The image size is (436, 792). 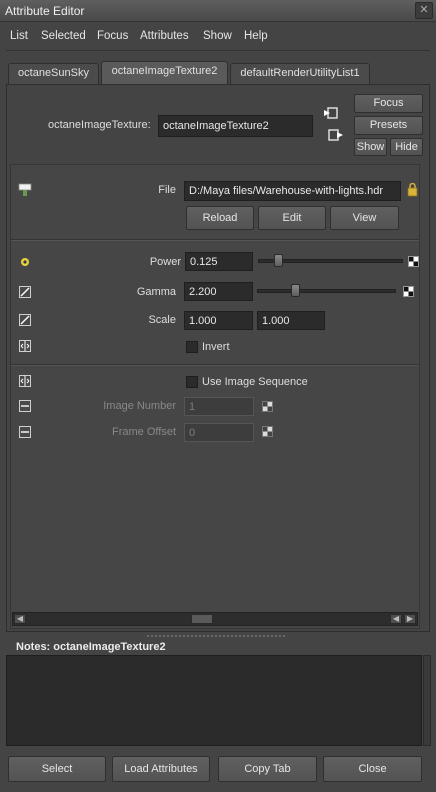 I want to click on gamma-value: 2.200, so click(x=203, y=292).